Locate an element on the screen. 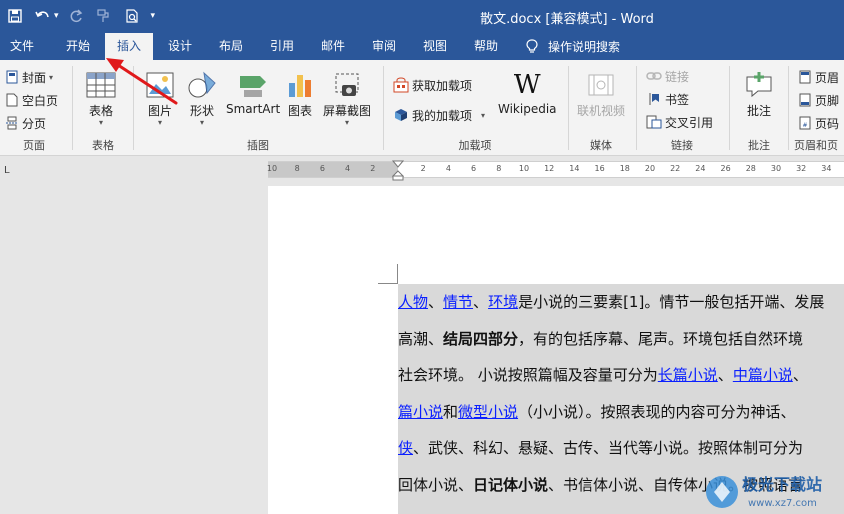 The width and height of the screenshot is (844, 514). film-icon is located at coordinates (601, 85).